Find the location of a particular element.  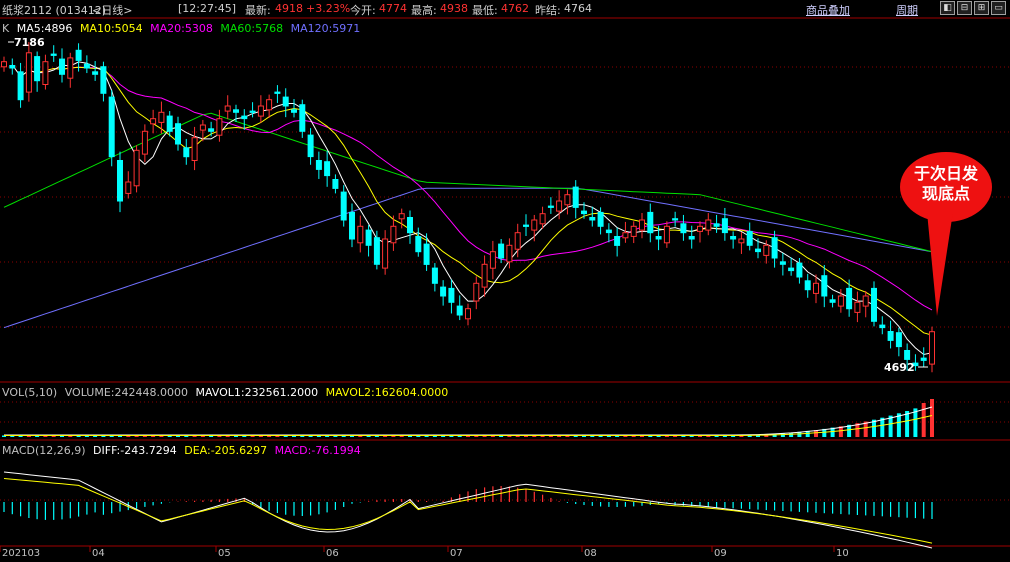

callout-line2: 现底点 is located at coordinates (945, 193).